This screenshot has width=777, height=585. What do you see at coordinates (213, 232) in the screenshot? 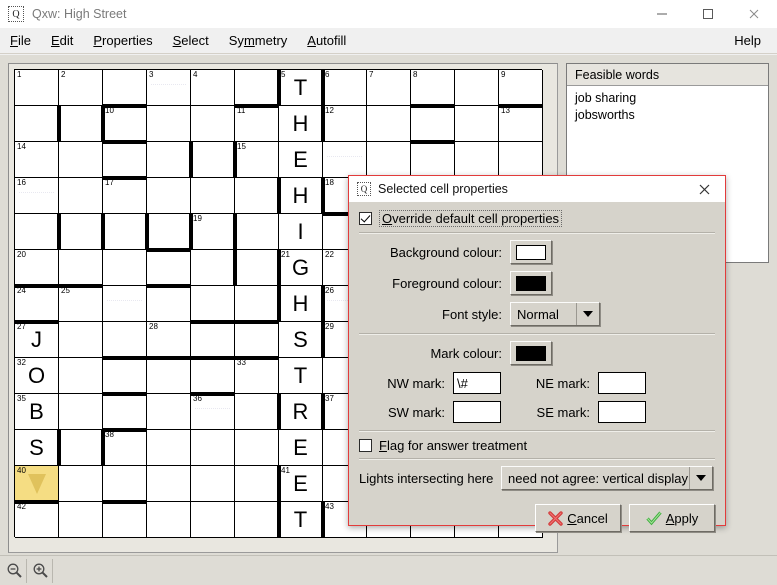
I see `grid-cell: 19` at bounding box center [213, 232].